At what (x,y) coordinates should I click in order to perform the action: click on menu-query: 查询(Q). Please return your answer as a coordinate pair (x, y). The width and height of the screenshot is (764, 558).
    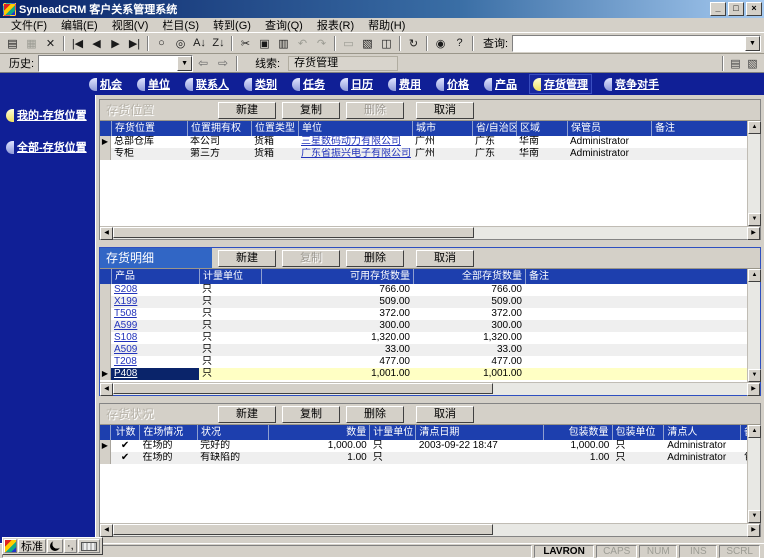
    Looking at the image, I should click on (284, 25).